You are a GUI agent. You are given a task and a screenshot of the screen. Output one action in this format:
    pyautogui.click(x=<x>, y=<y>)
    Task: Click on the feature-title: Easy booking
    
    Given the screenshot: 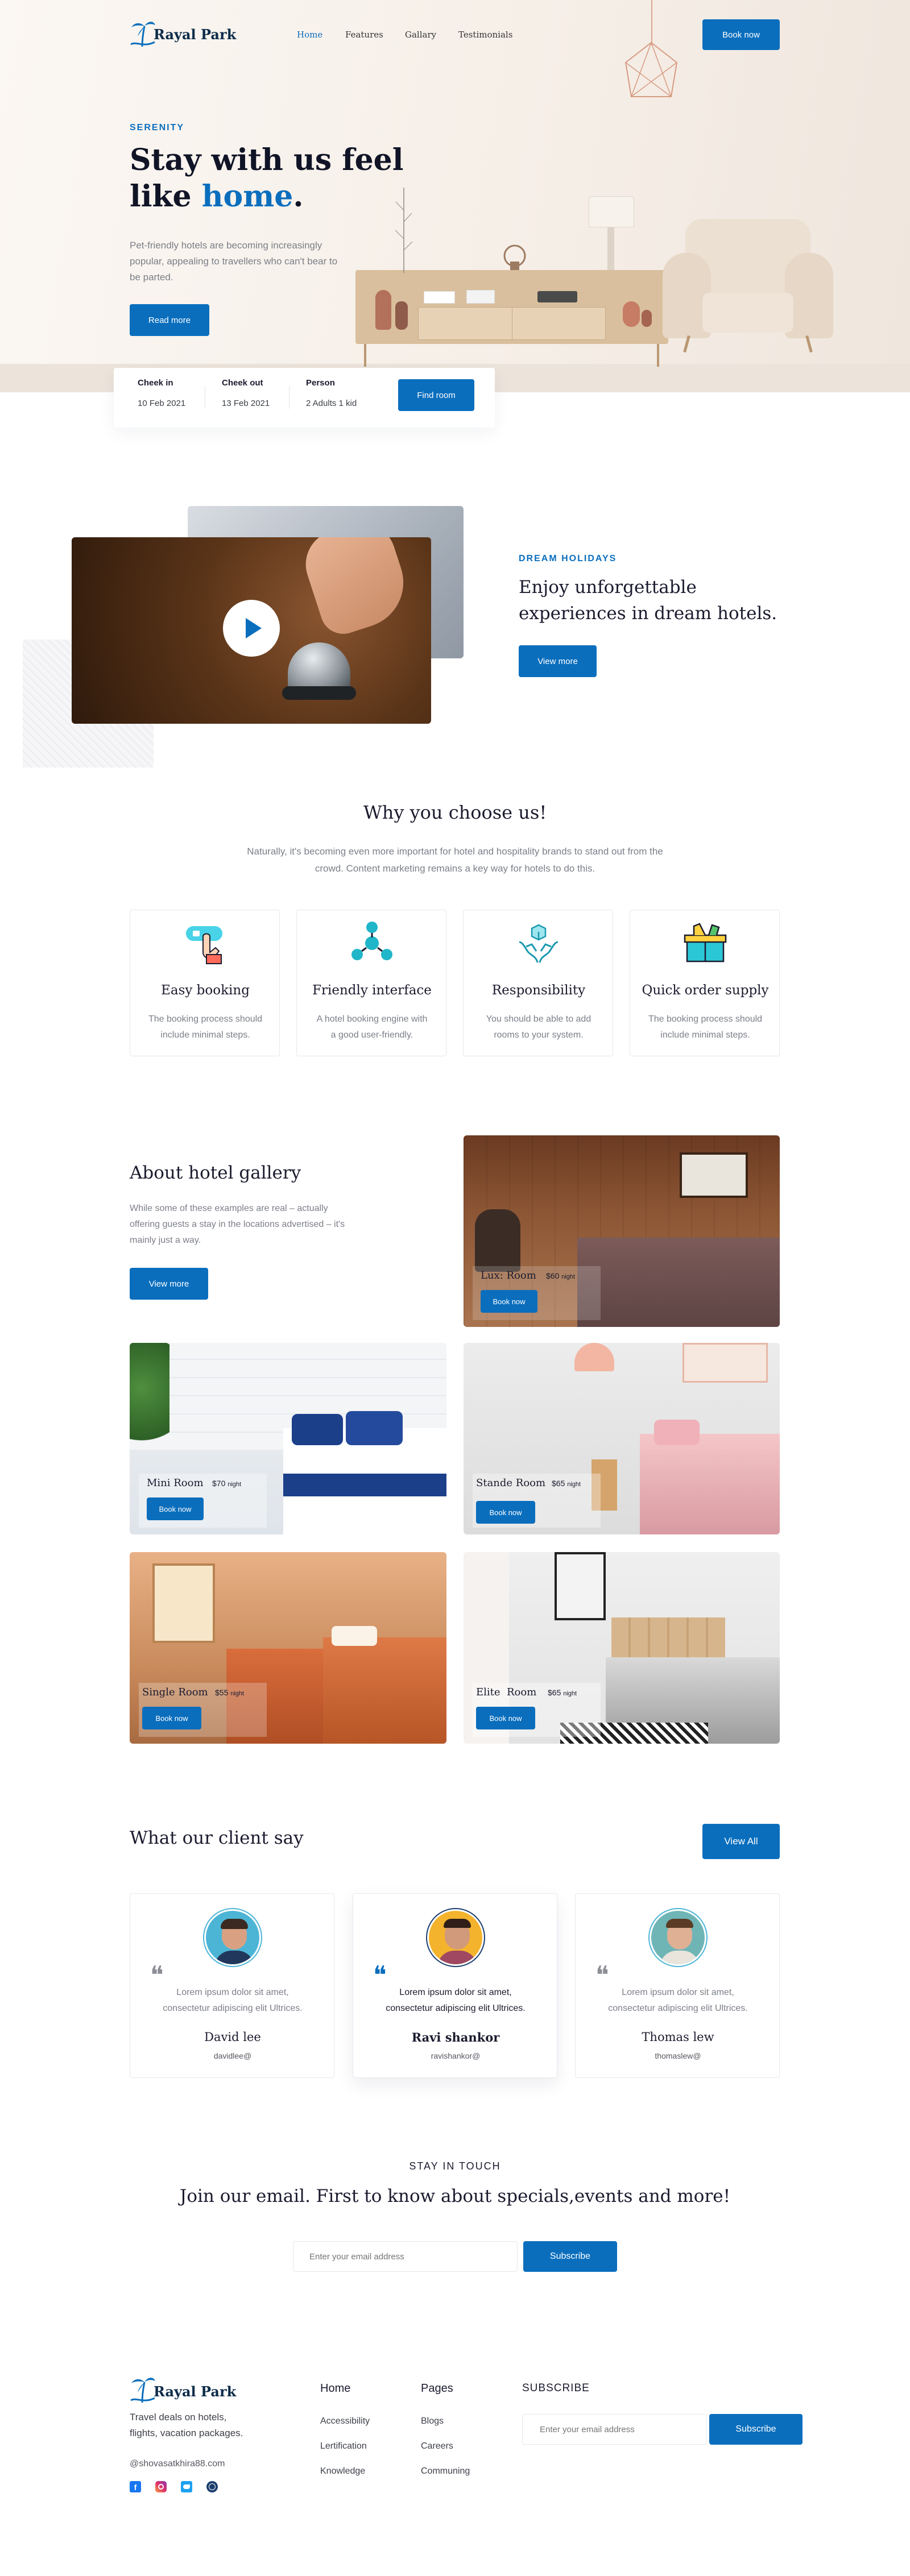 What is the action you would take?
    pyautogui.click(x=205, y=991)
    